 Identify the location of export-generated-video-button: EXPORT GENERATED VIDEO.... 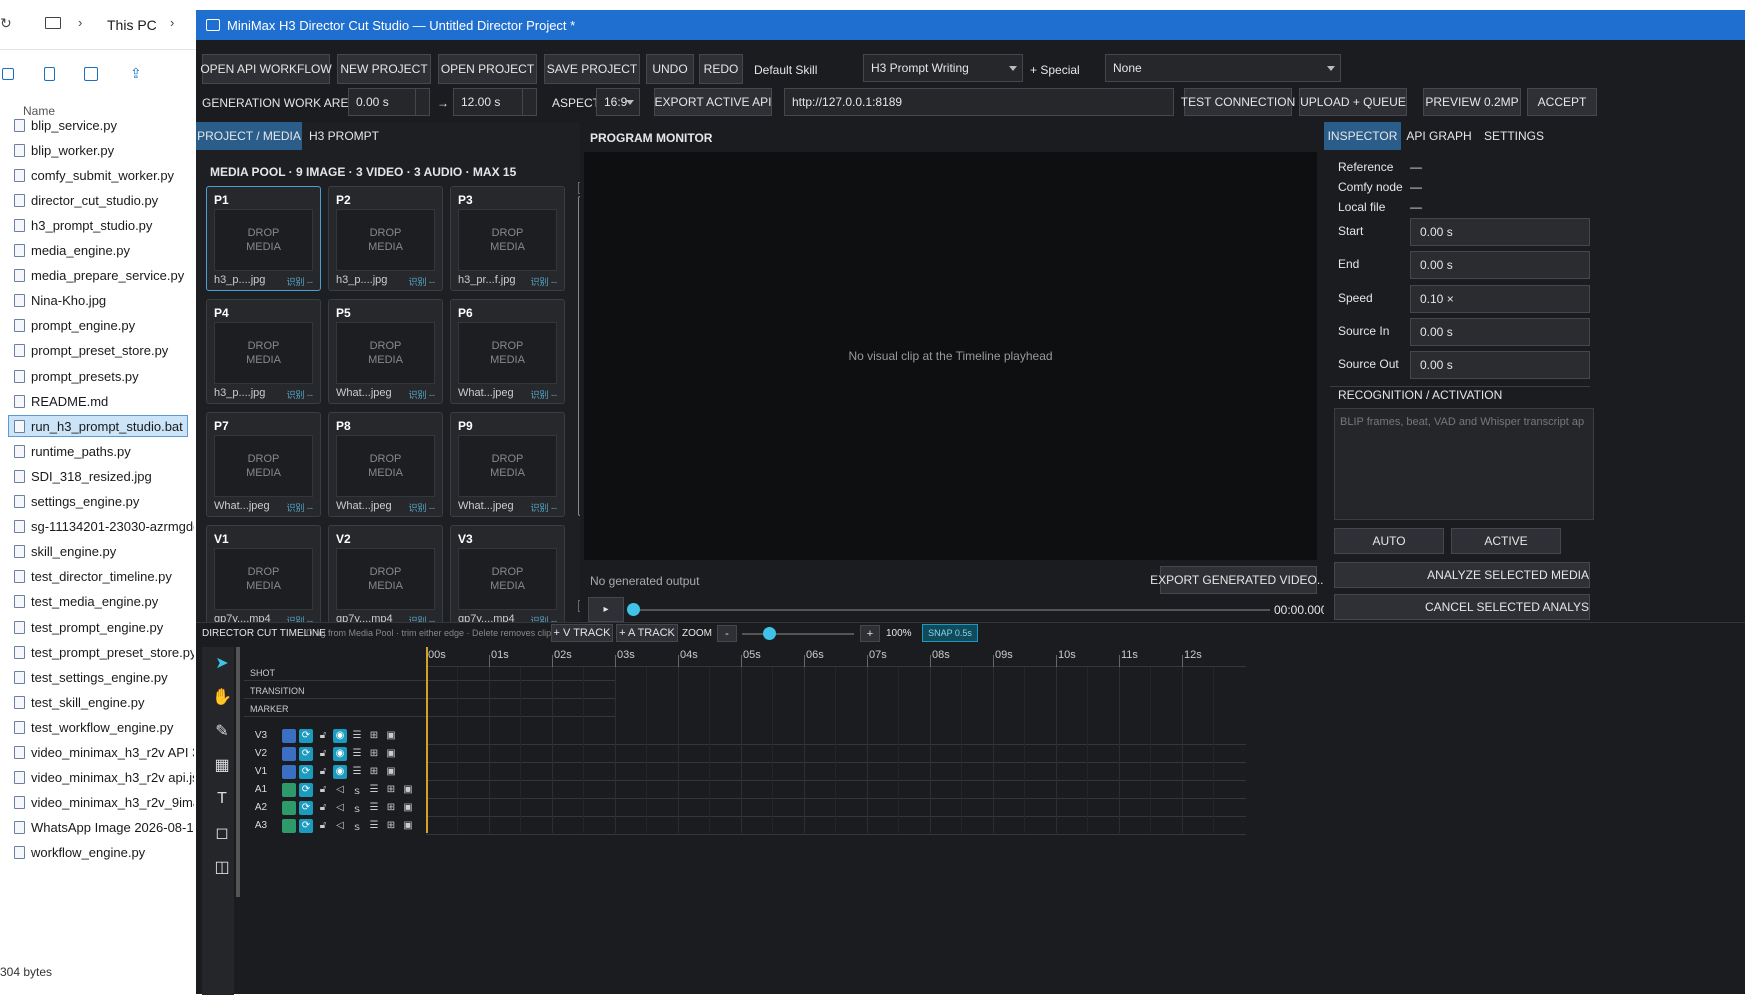
(1238, 580).